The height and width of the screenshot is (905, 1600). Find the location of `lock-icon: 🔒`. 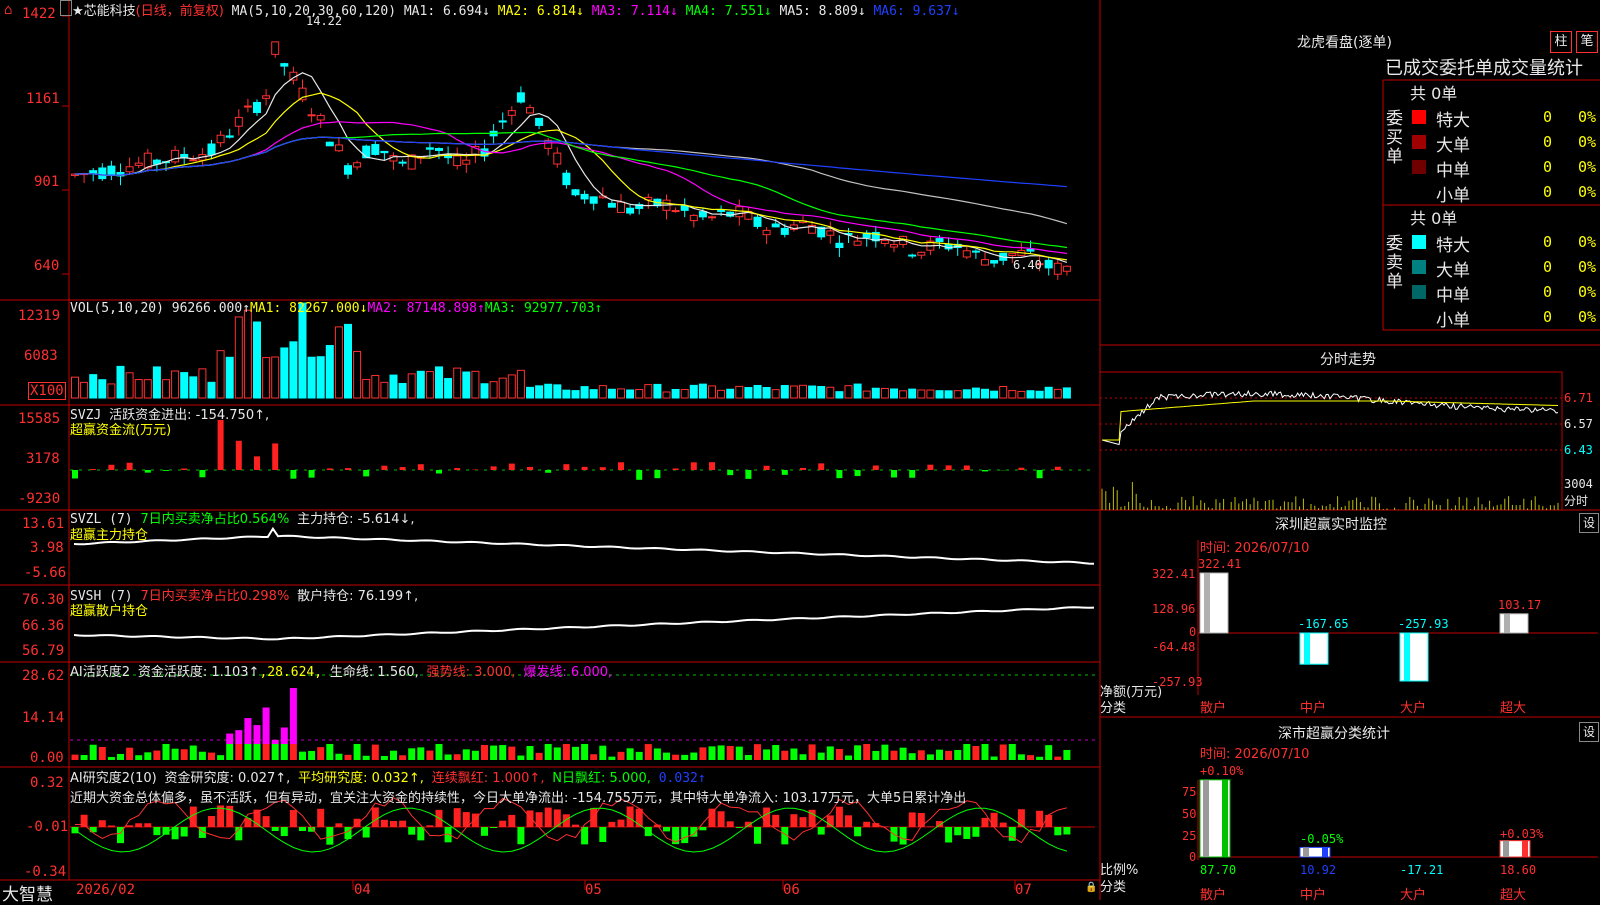

lock-icon: 🔒 is located at coordinates (1091, 887).